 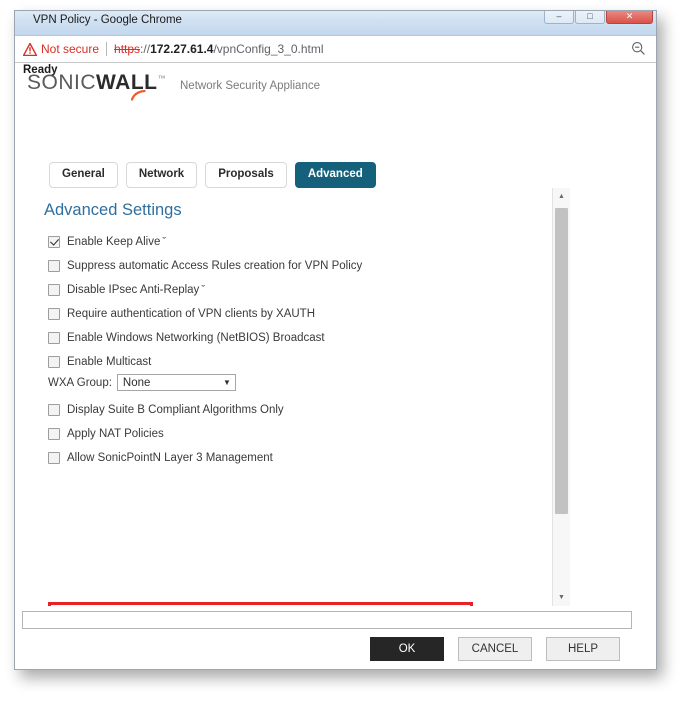 What do you see at coordinates (109, 362) in the screenshot?
I see `checkbox-label-enable-multicast: Enable Multicast` at bounding box center [109, 362].